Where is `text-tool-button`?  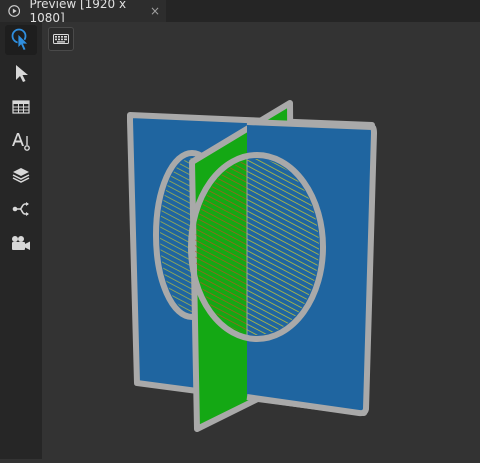 text-tool-button is located at coordinates (21, 141).